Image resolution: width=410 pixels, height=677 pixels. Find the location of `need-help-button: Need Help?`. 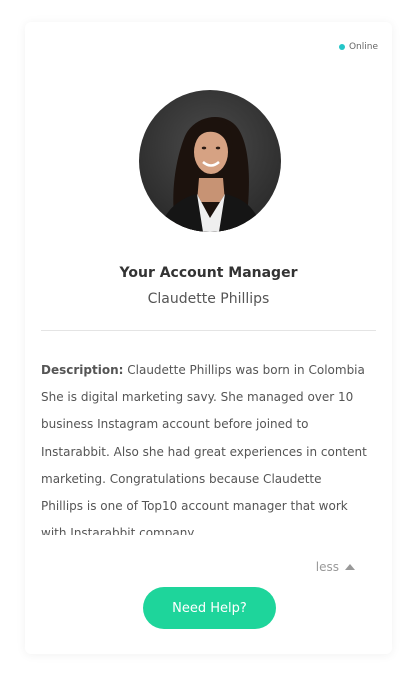

need-help-button: Need Help? is located at coordinates (209, 608).